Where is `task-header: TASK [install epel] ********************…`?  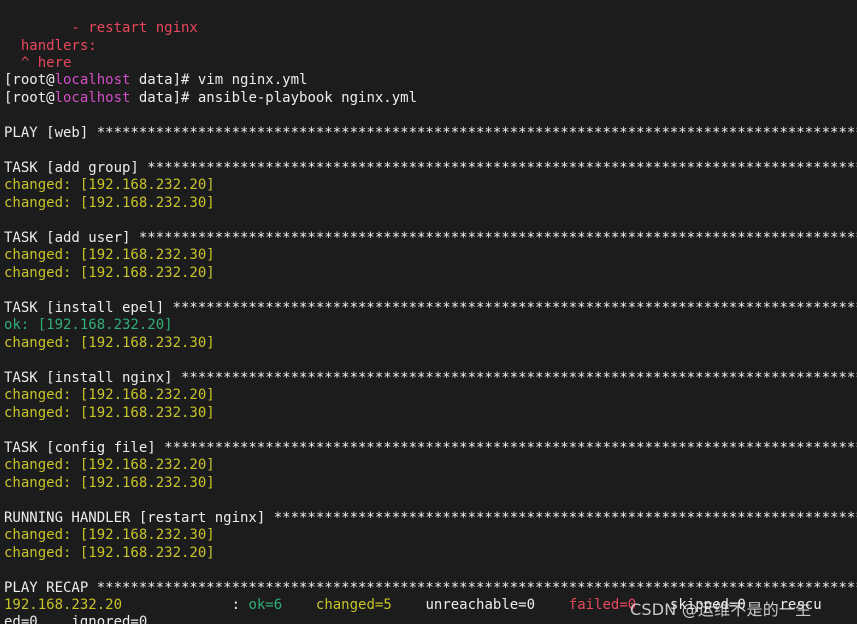 task-header: TASK [install epel] ********************… is located at coordinates (430, 308).